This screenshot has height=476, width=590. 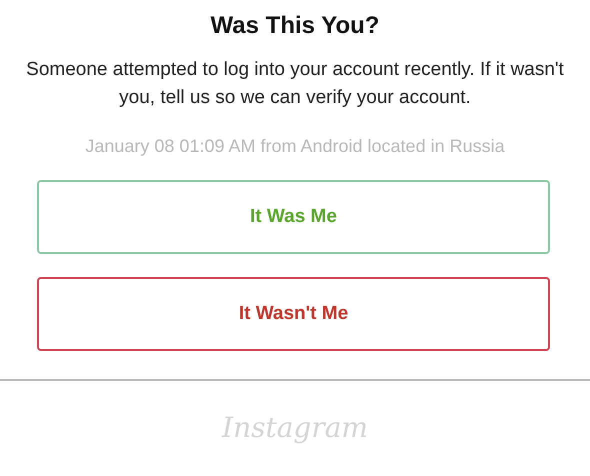 What do you see at coordinates (295, 146) in the screenshot?
I see `login-details: January 08 01:09 AM from Android located in Russia` at bounding box center [295, 146].